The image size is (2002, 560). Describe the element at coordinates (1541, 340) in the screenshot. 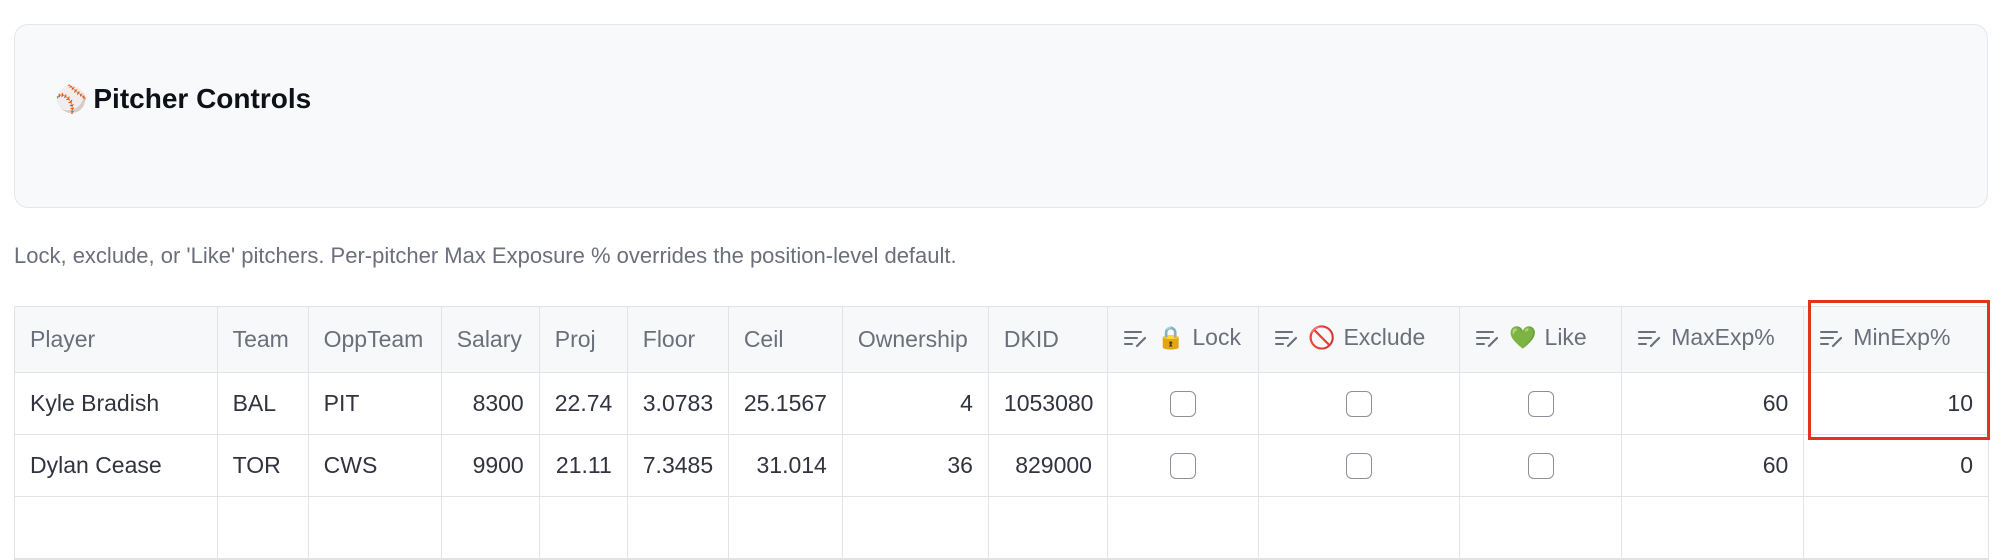

I see `col-header-like: 💚 Like` at that location.